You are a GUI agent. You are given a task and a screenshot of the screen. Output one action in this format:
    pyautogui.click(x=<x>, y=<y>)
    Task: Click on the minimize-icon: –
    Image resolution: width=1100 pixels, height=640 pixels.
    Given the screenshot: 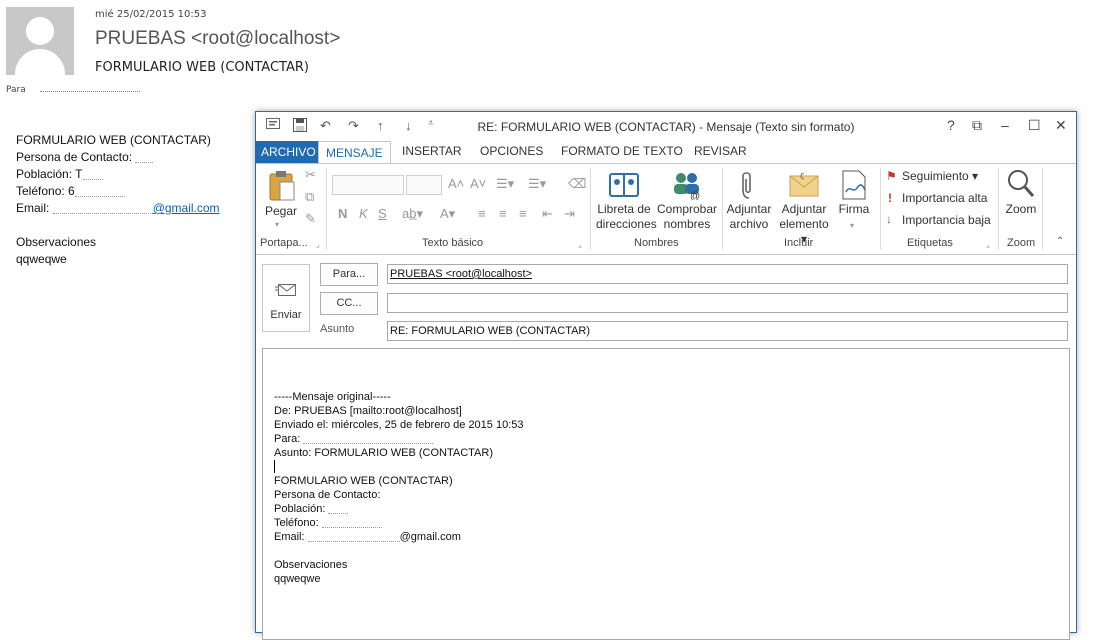 What is the action you would take?
    pyautogui.click(x=1005, y=125)
    